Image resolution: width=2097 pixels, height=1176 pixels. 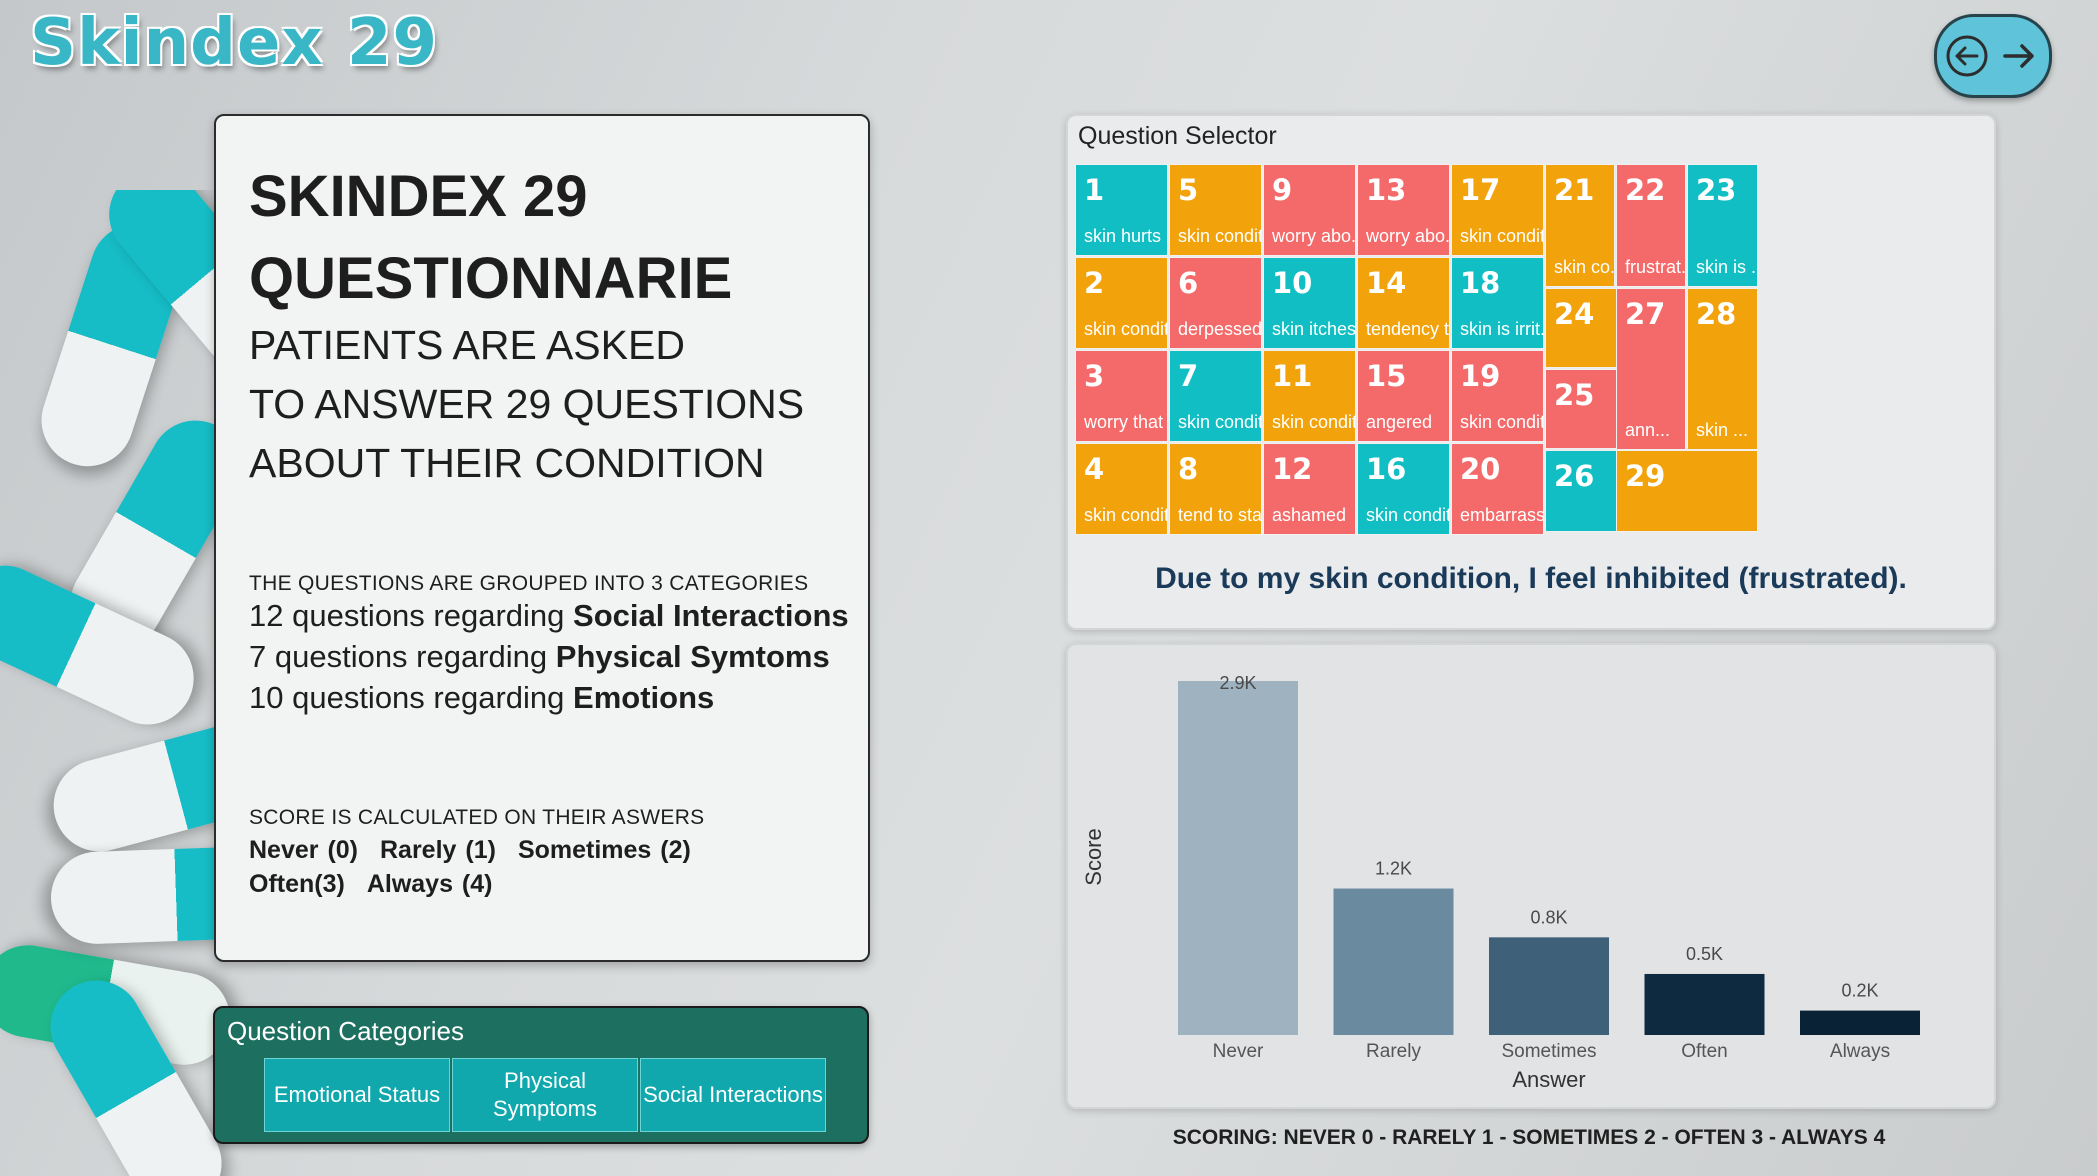 What do you see at coordinates (1292, 283) in the screenshot?
I see `question-number: 10` at bounding box center [1292, 283].